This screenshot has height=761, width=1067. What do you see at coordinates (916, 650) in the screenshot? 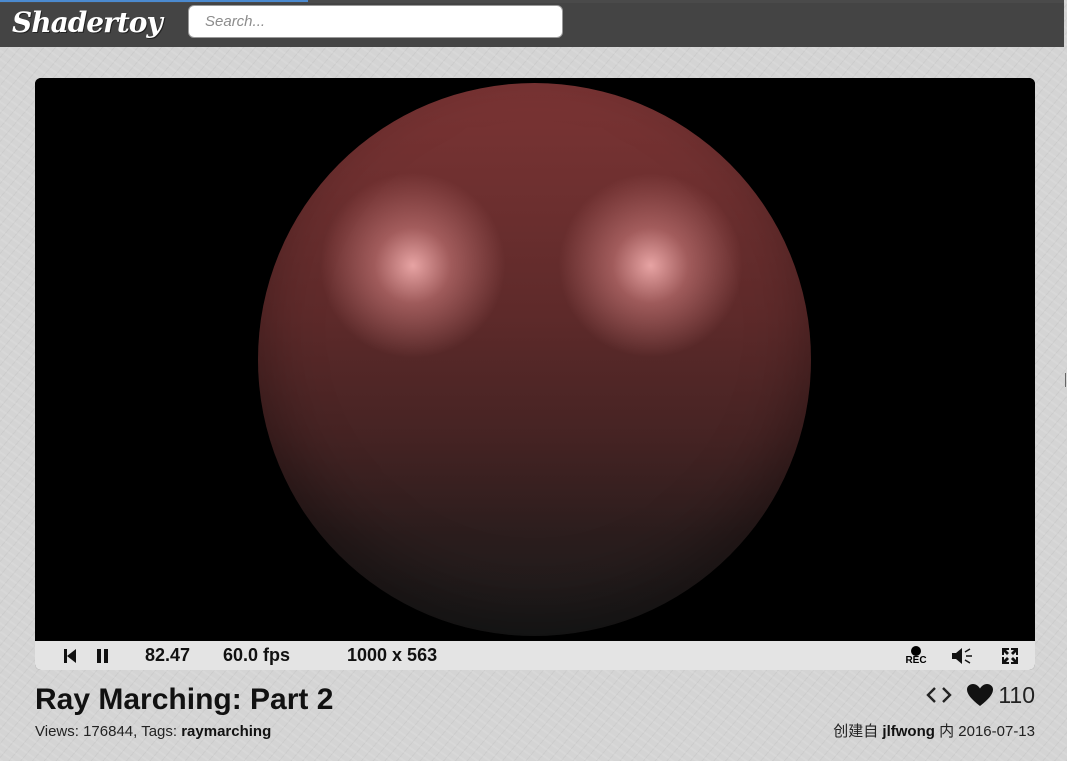
I see `record-icon` at bounding box center [916, 650].